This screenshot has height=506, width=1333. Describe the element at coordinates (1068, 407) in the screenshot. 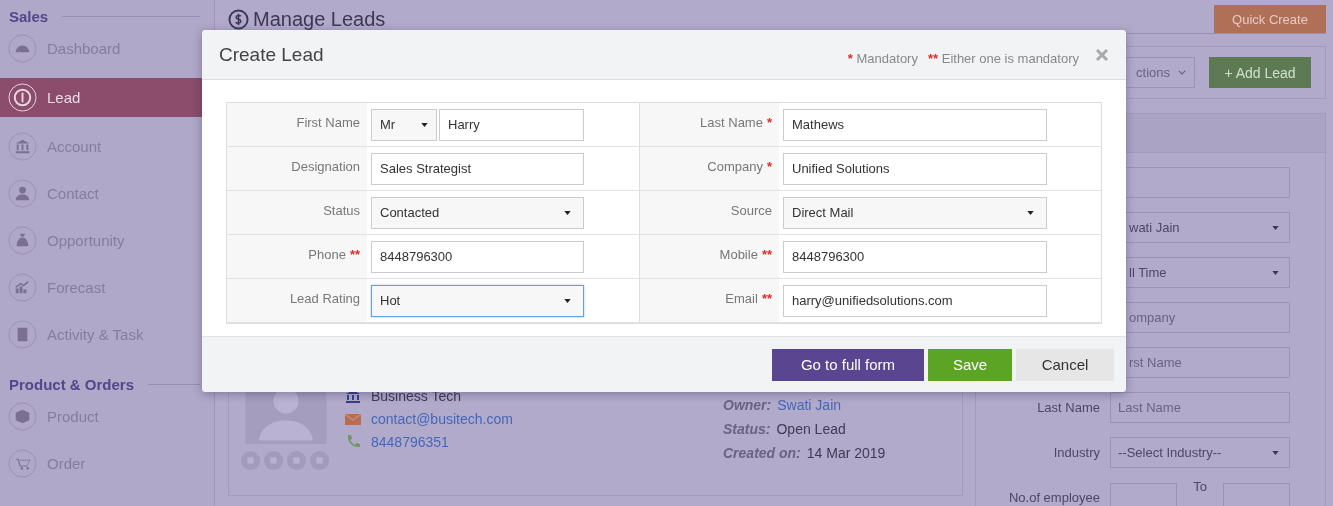

I see `filter-label: Last Name` at that location.